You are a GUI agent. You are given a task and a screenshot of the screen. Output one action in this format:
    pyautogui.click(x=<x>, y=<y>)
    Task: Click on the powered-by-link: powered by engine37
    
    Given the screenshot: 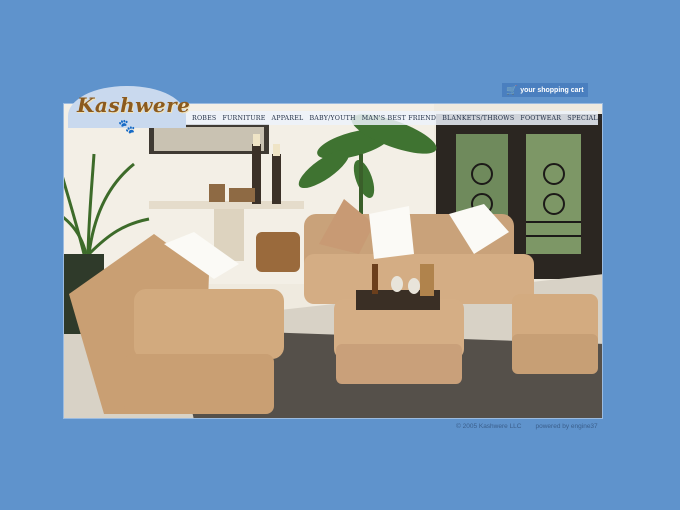 What is the action you would take?
    pyautogui.click(x=567, y=426)
    